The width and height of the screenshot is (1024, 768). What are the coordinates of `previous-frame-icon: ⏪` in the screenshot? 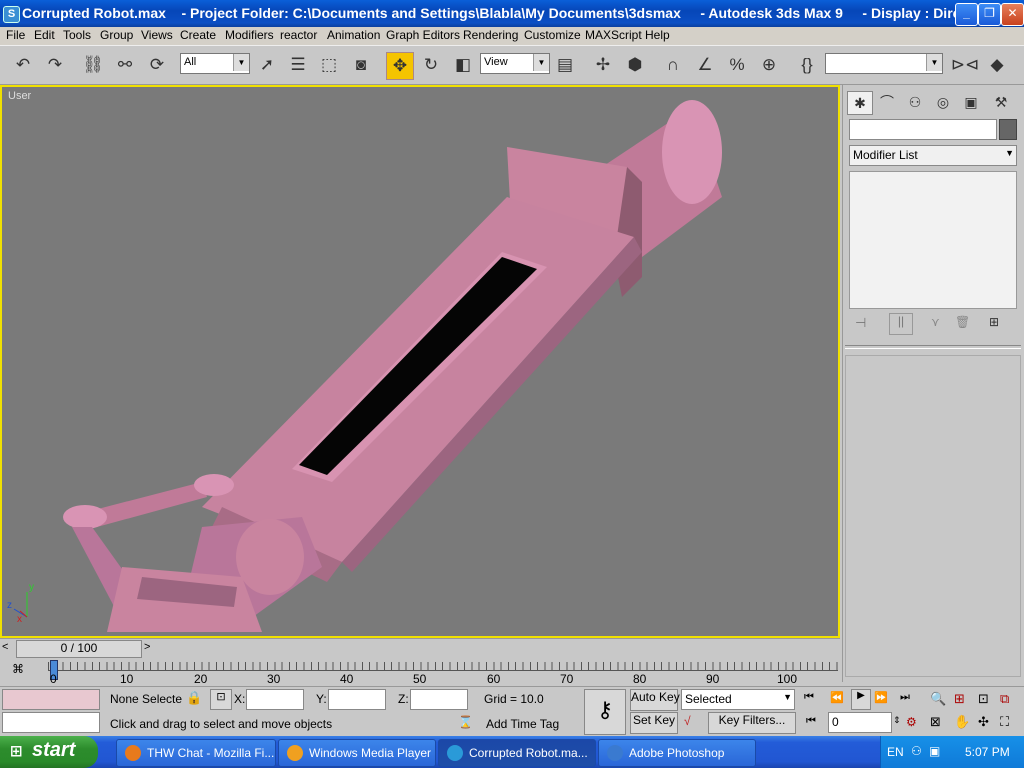 It's located at (837, 697).